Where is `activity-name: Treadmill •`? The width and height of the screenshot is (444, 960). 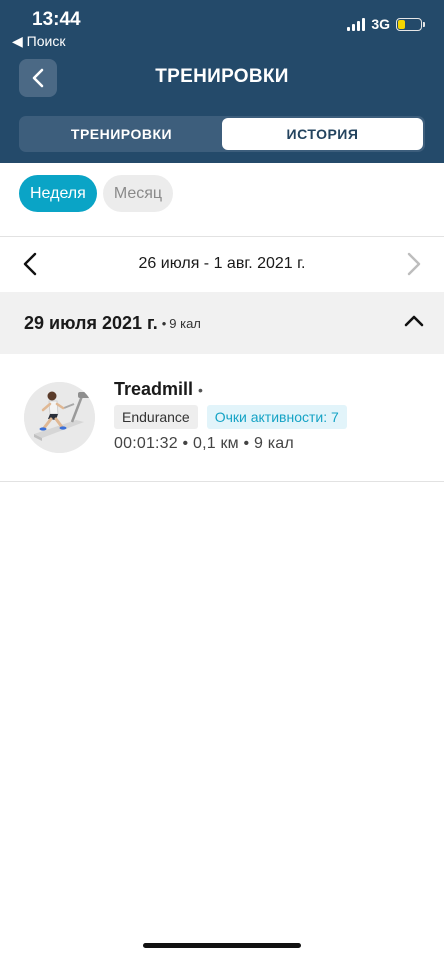 activity-name: Treadmill • is located at coordinates (158, 389).